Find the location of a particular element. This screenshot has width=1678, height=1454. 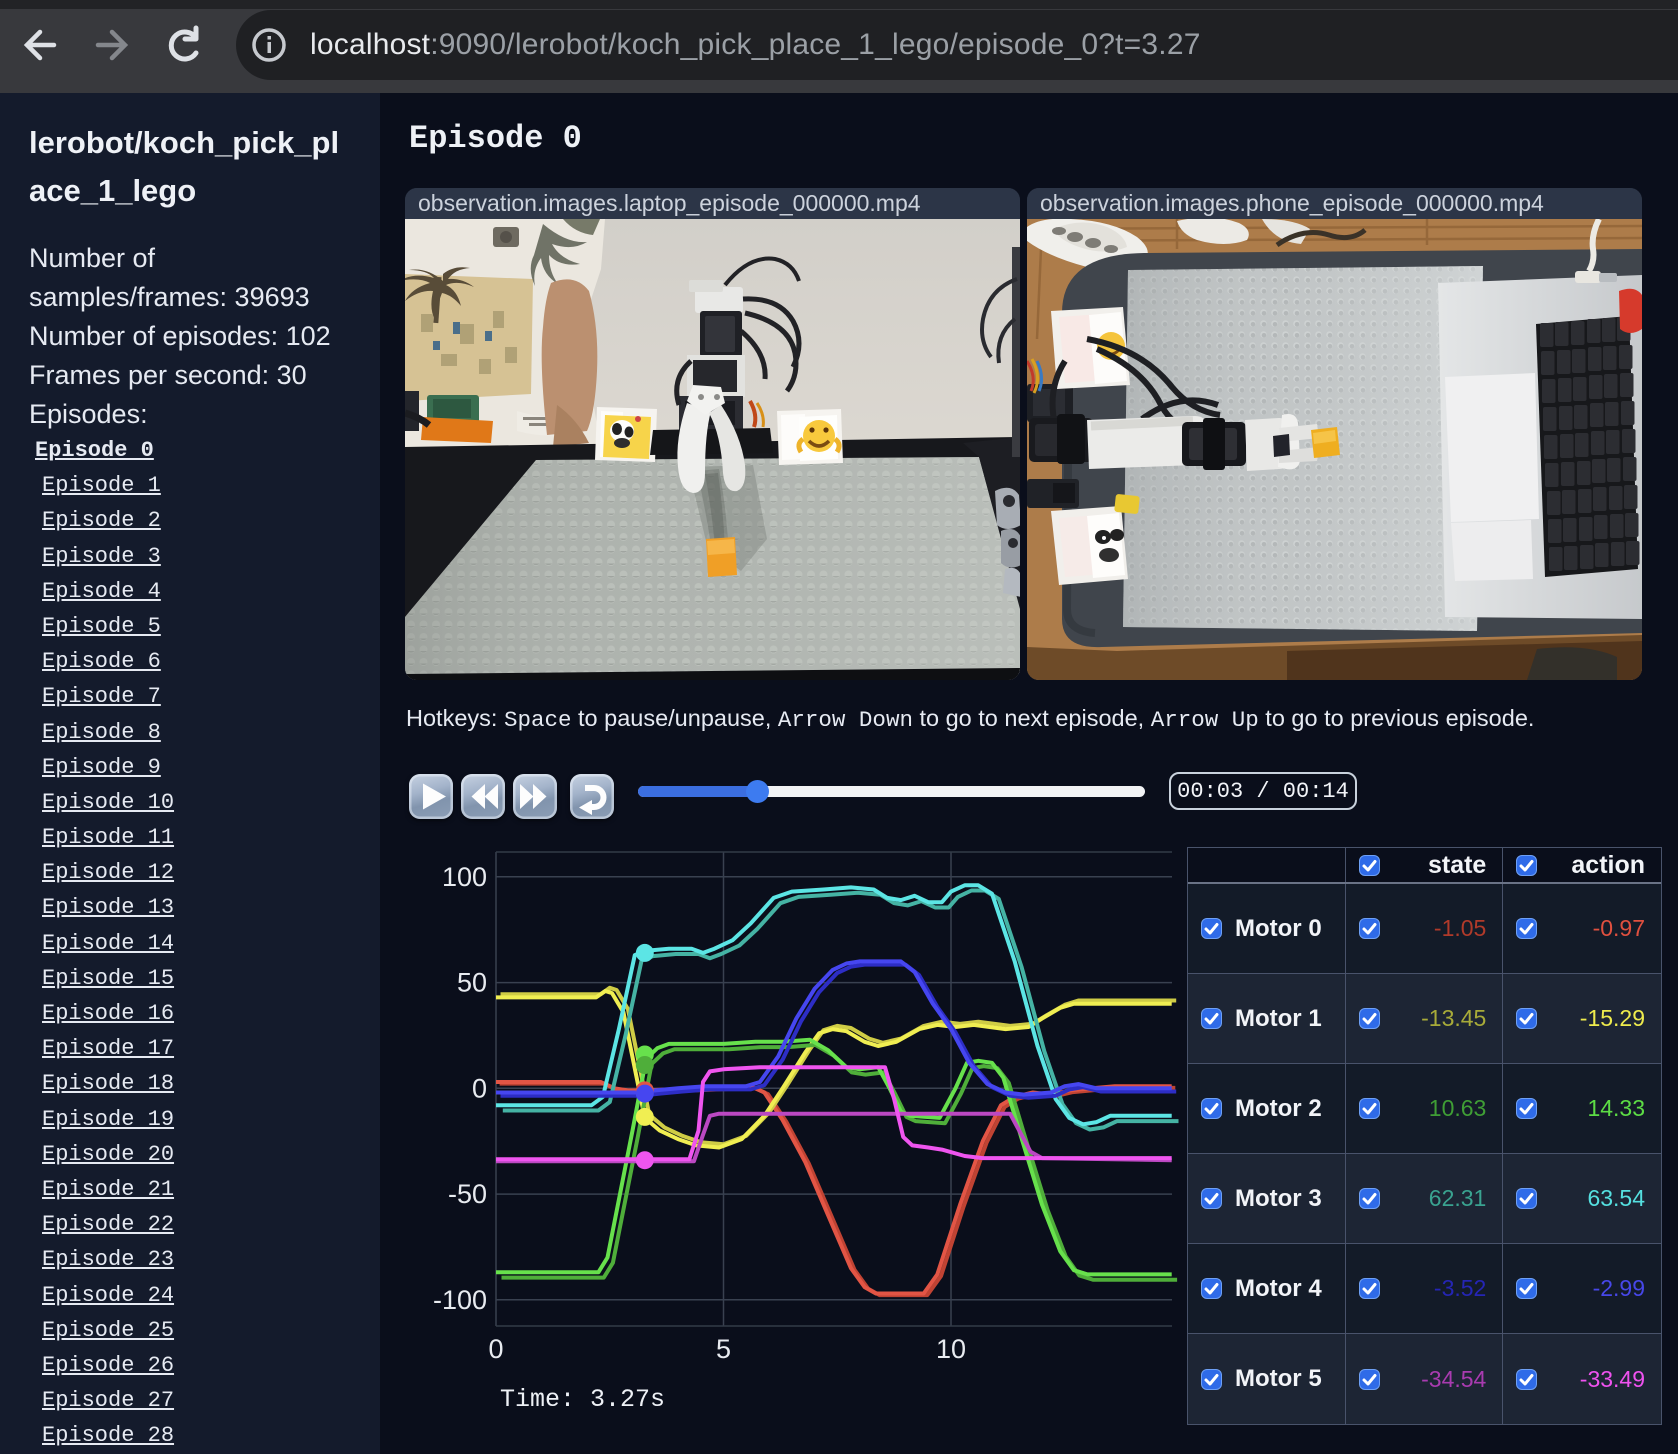

svg-text: -100 is located at coordinates (460, 1300).